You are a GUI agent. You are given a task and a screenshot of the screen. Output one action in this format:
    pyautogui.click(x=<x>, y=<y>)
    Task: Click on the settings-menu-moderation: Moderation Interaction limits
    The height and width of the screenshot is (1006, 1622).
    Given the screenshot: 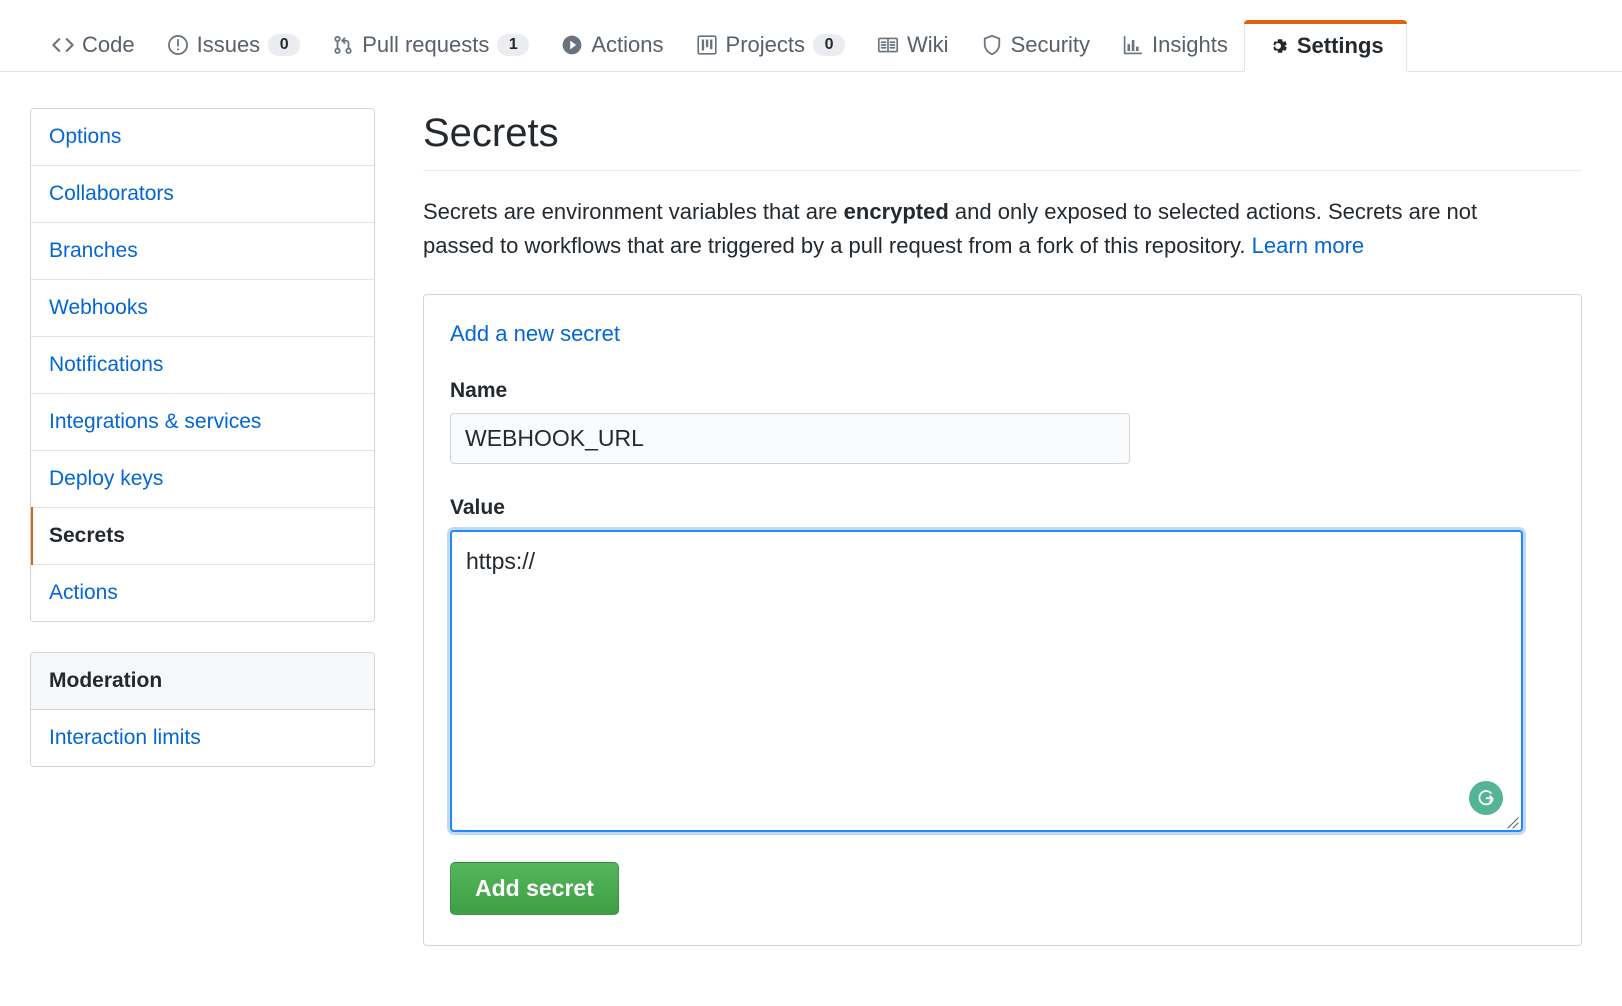 What is the action you would take?
    pyautogui.click(x=202, y=709)
    